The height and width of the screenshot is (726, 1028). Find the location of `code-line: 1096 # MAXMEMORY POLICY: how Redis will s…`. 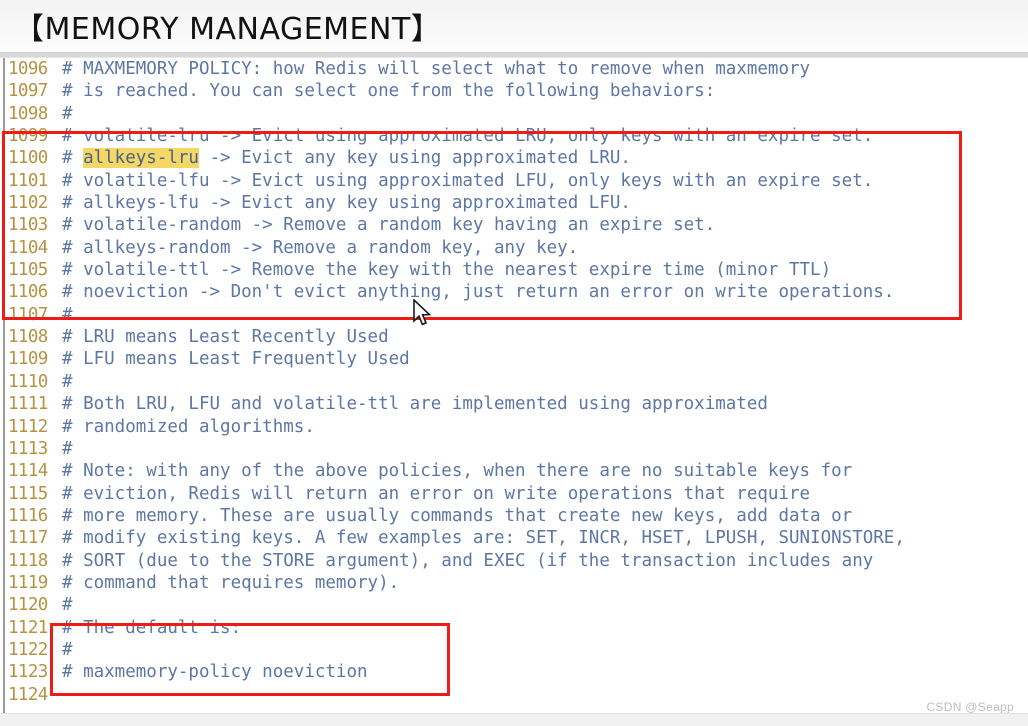

code-line: 1096 # MAXMEMORY POLICY: how Redis will s… is located at coordinates (514, 69).